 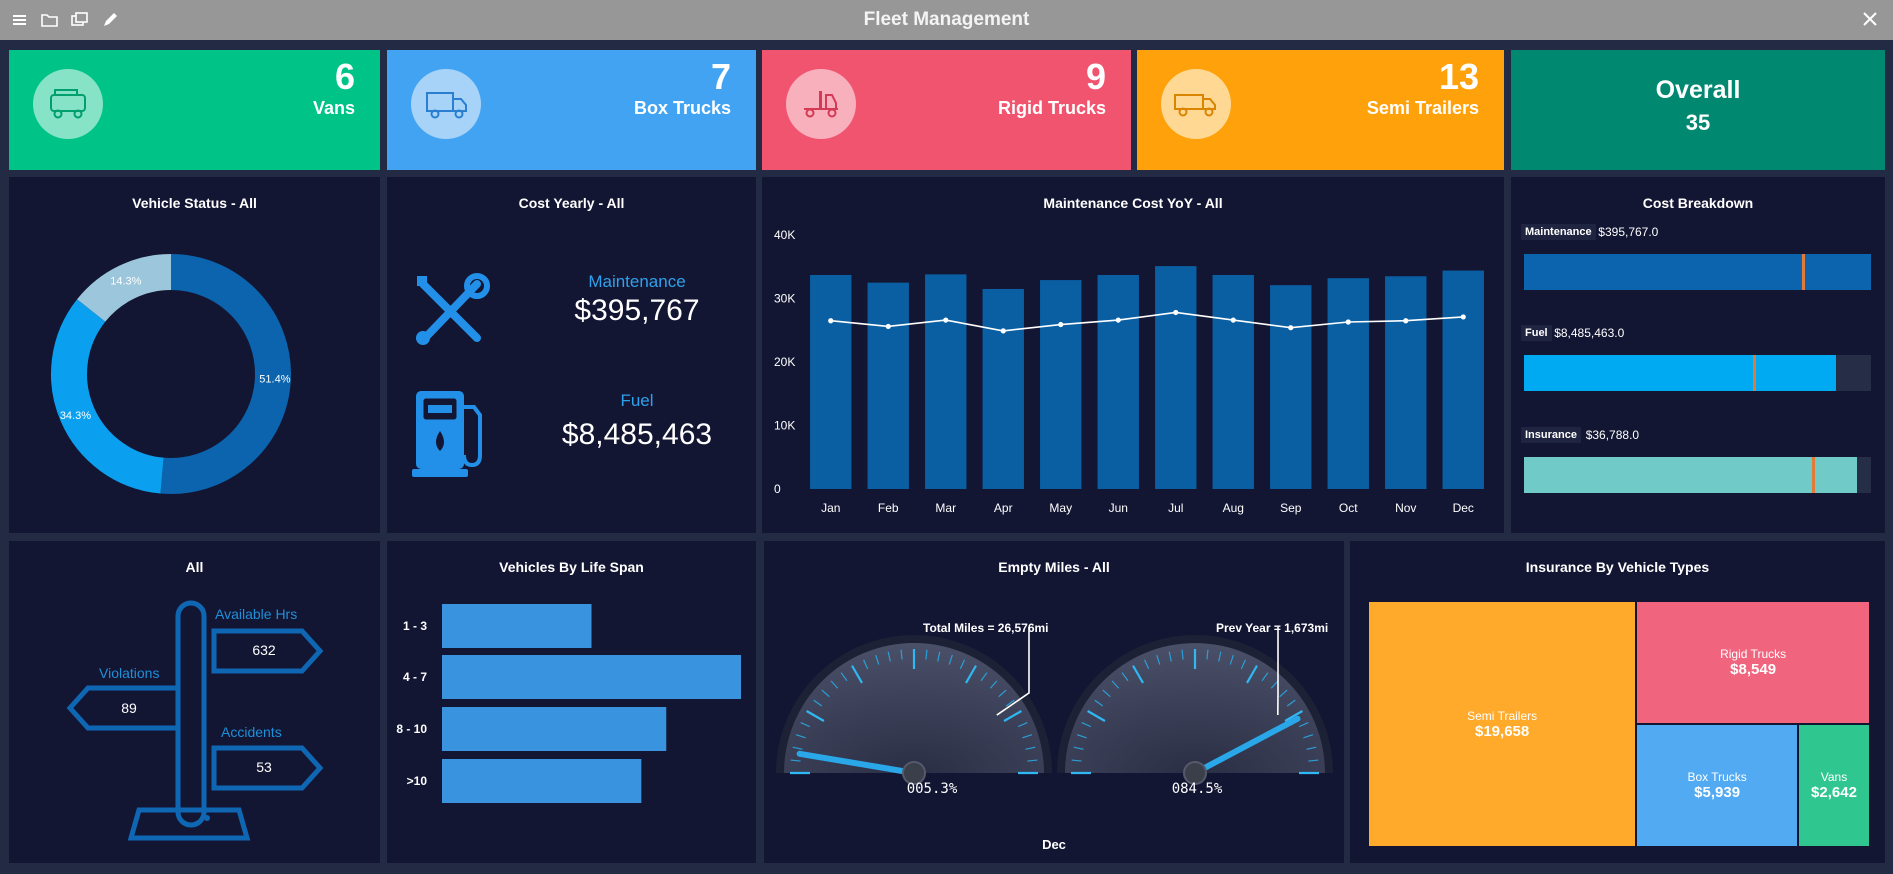 I want to click on y-tick-label: 1 - 3, so click(x=415, y=626).